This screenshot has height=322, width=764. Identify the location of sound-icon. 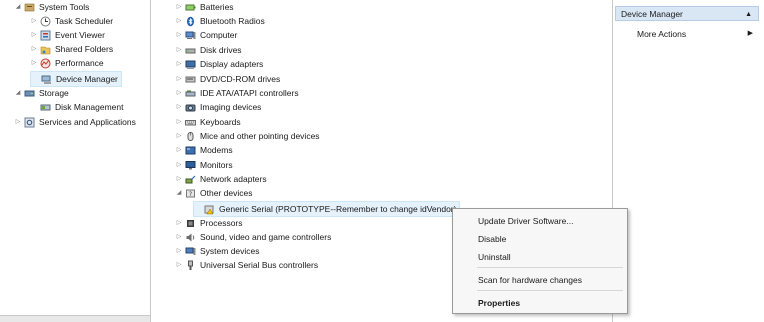
(190, 237).